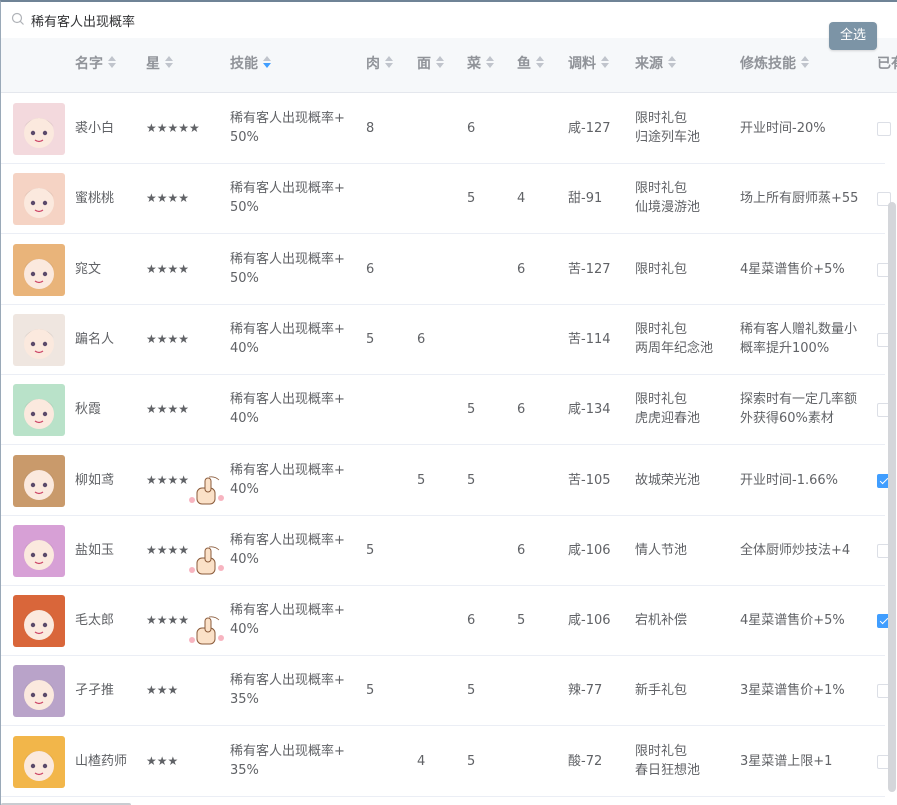  What do you see at coordinates (424, 64) in the screenshot?
I see `column-flour-label: 面` at bounding box center [424, 64].